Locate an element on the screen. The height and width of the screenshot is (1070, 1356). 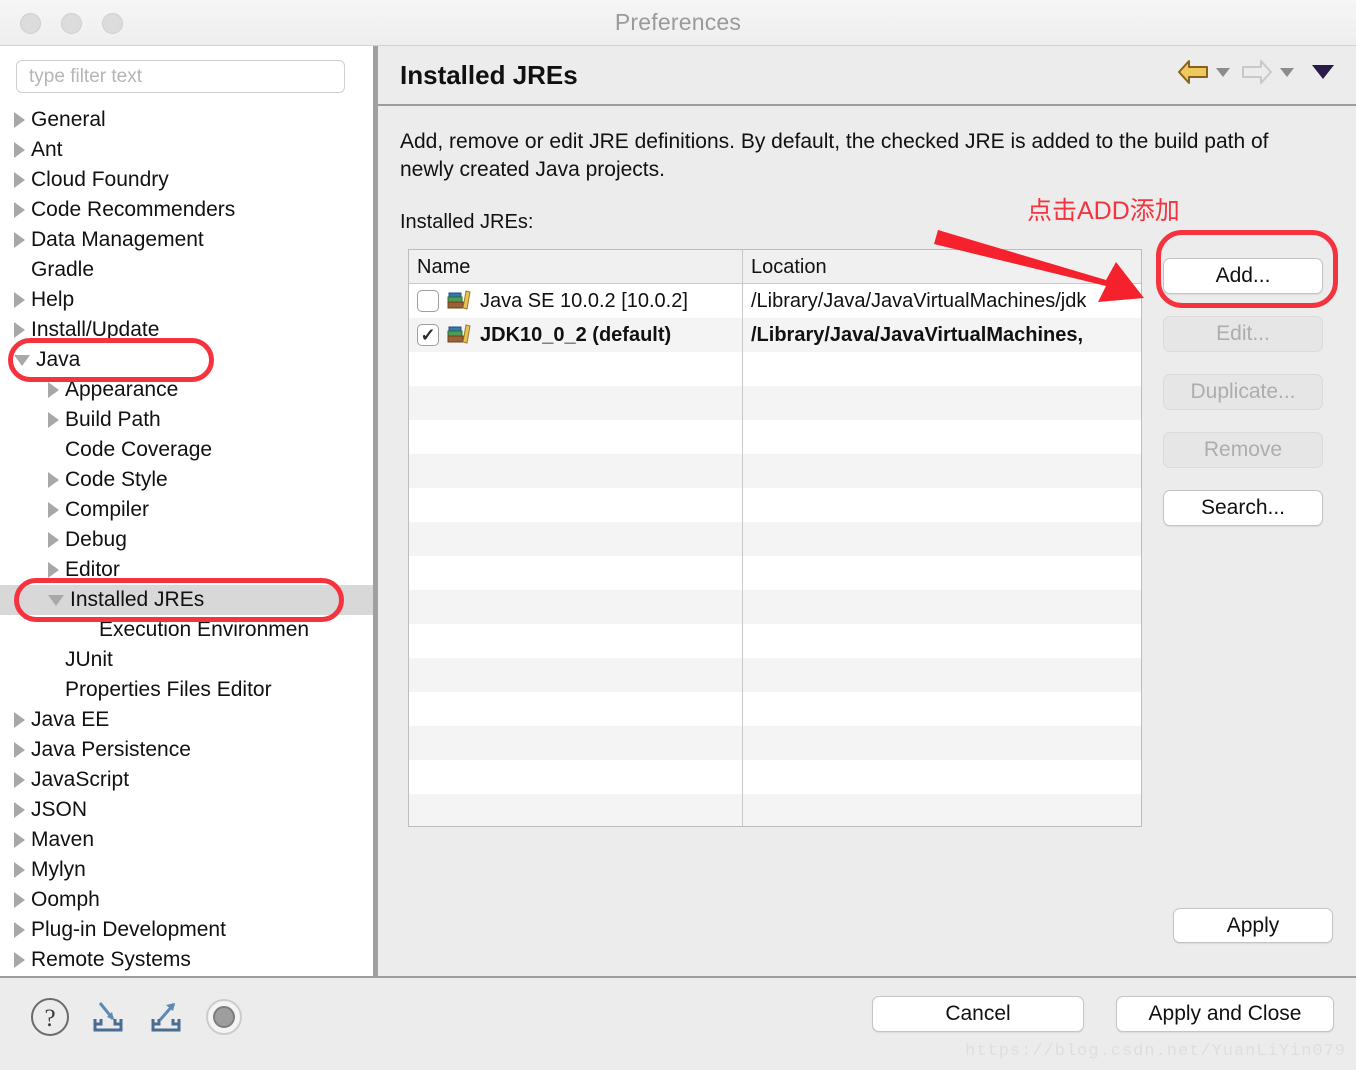
sidebar-item-junit: JUnit is located at coordinates (187, 660).